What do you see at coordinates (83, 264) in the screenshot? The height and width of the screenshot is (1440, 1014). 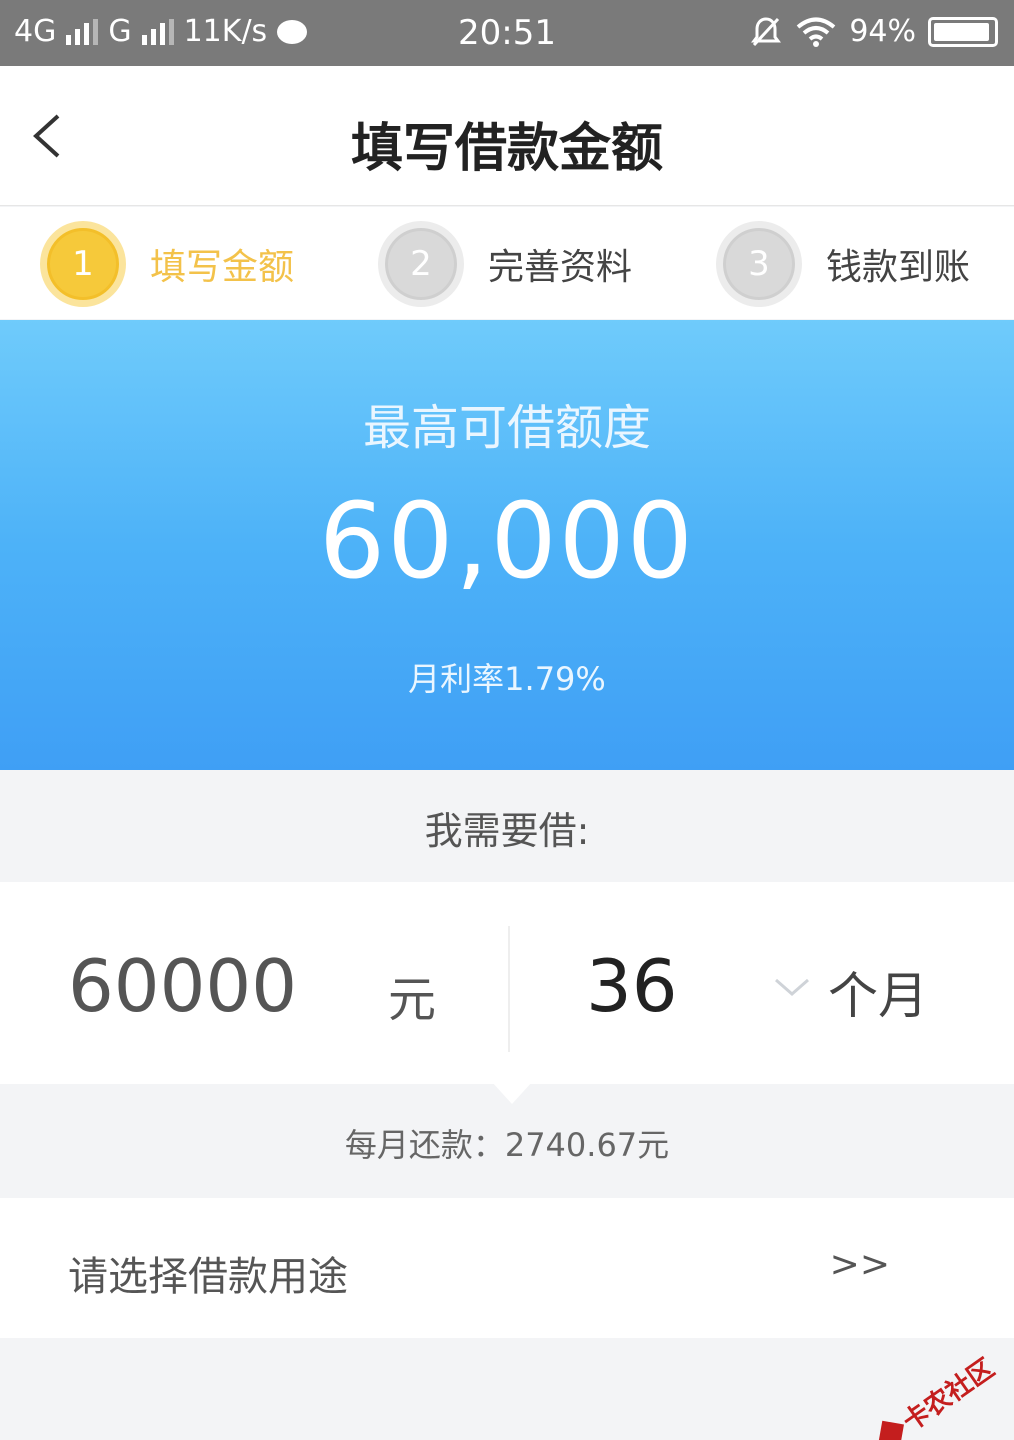 I see `step-number-circle: 1` at bounding box center [83, 264].